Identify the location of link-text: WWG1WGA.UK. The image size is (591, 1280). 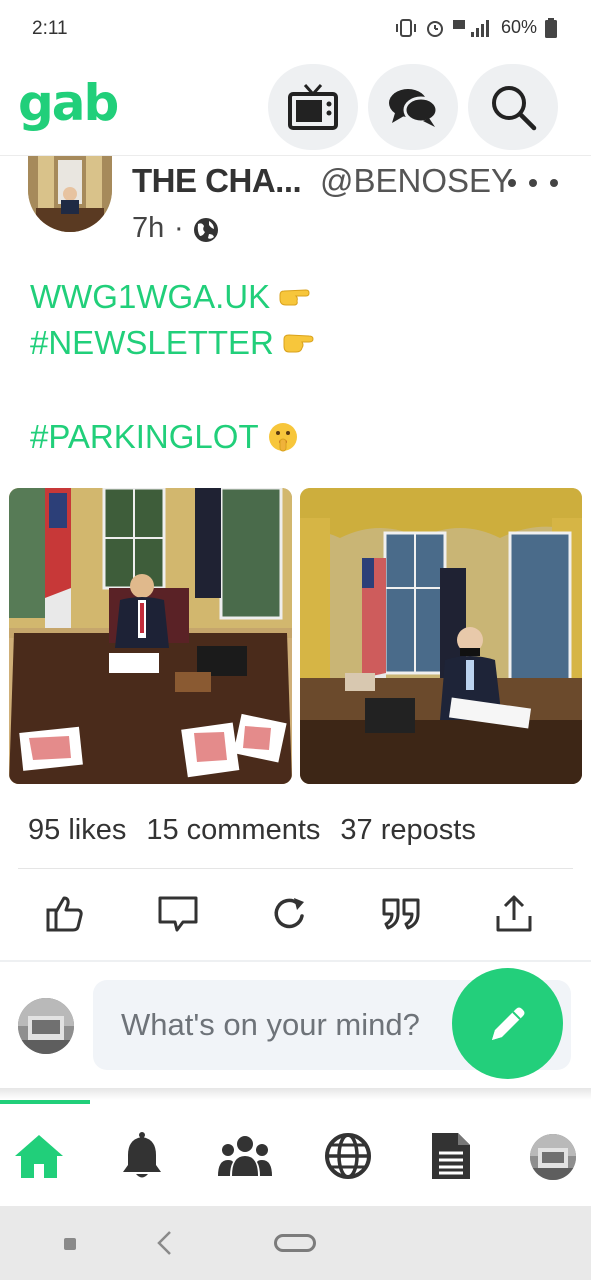
(150, 297).